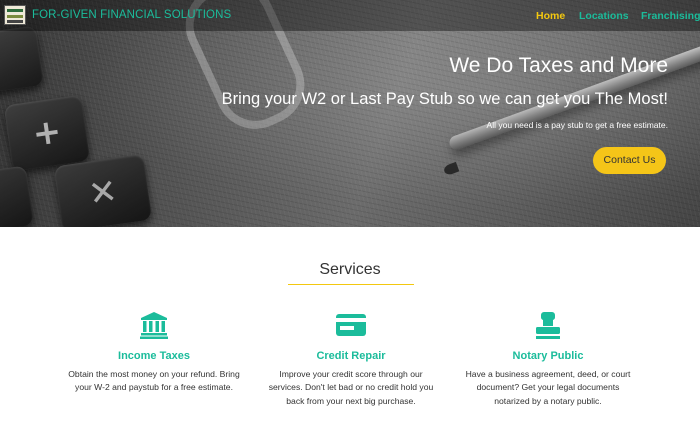  What do you see at coordinates (350, 269) in the screenshot?
I see `services-heading: Services` at bounding box center [350, 269].